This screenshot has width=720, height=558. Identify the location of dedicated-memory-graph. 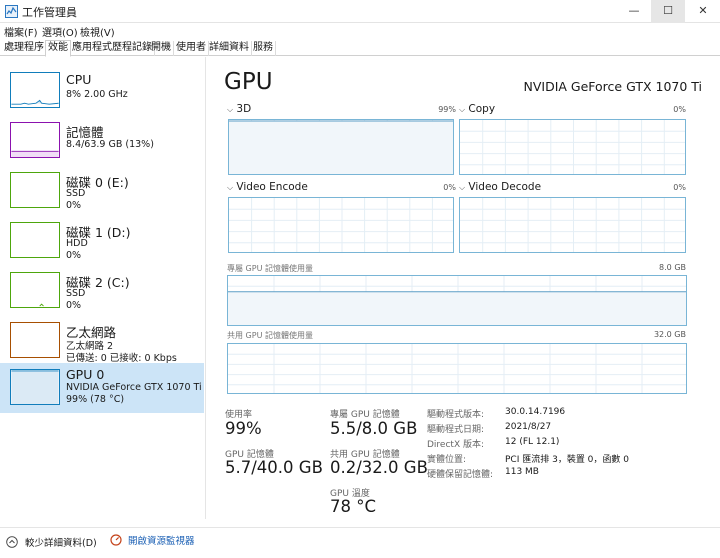
(457, 300).